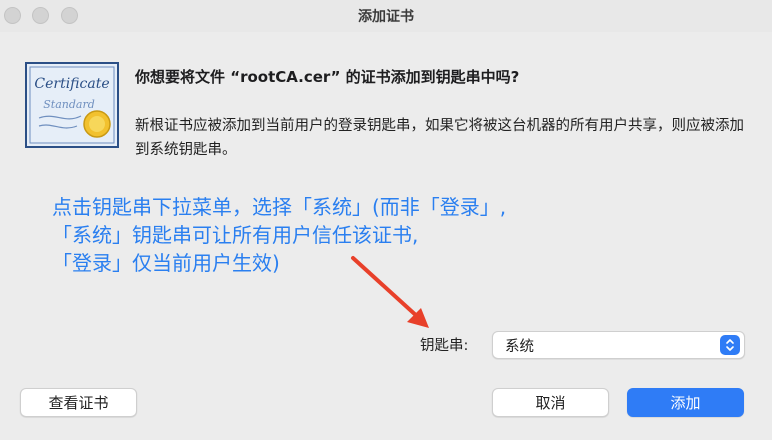 The height and width of the screenshot is (440, 772). What do you see at coordinates (69, 15) in the screenshot?
I see `zoom-window-button` at bounding box center [69, 15].